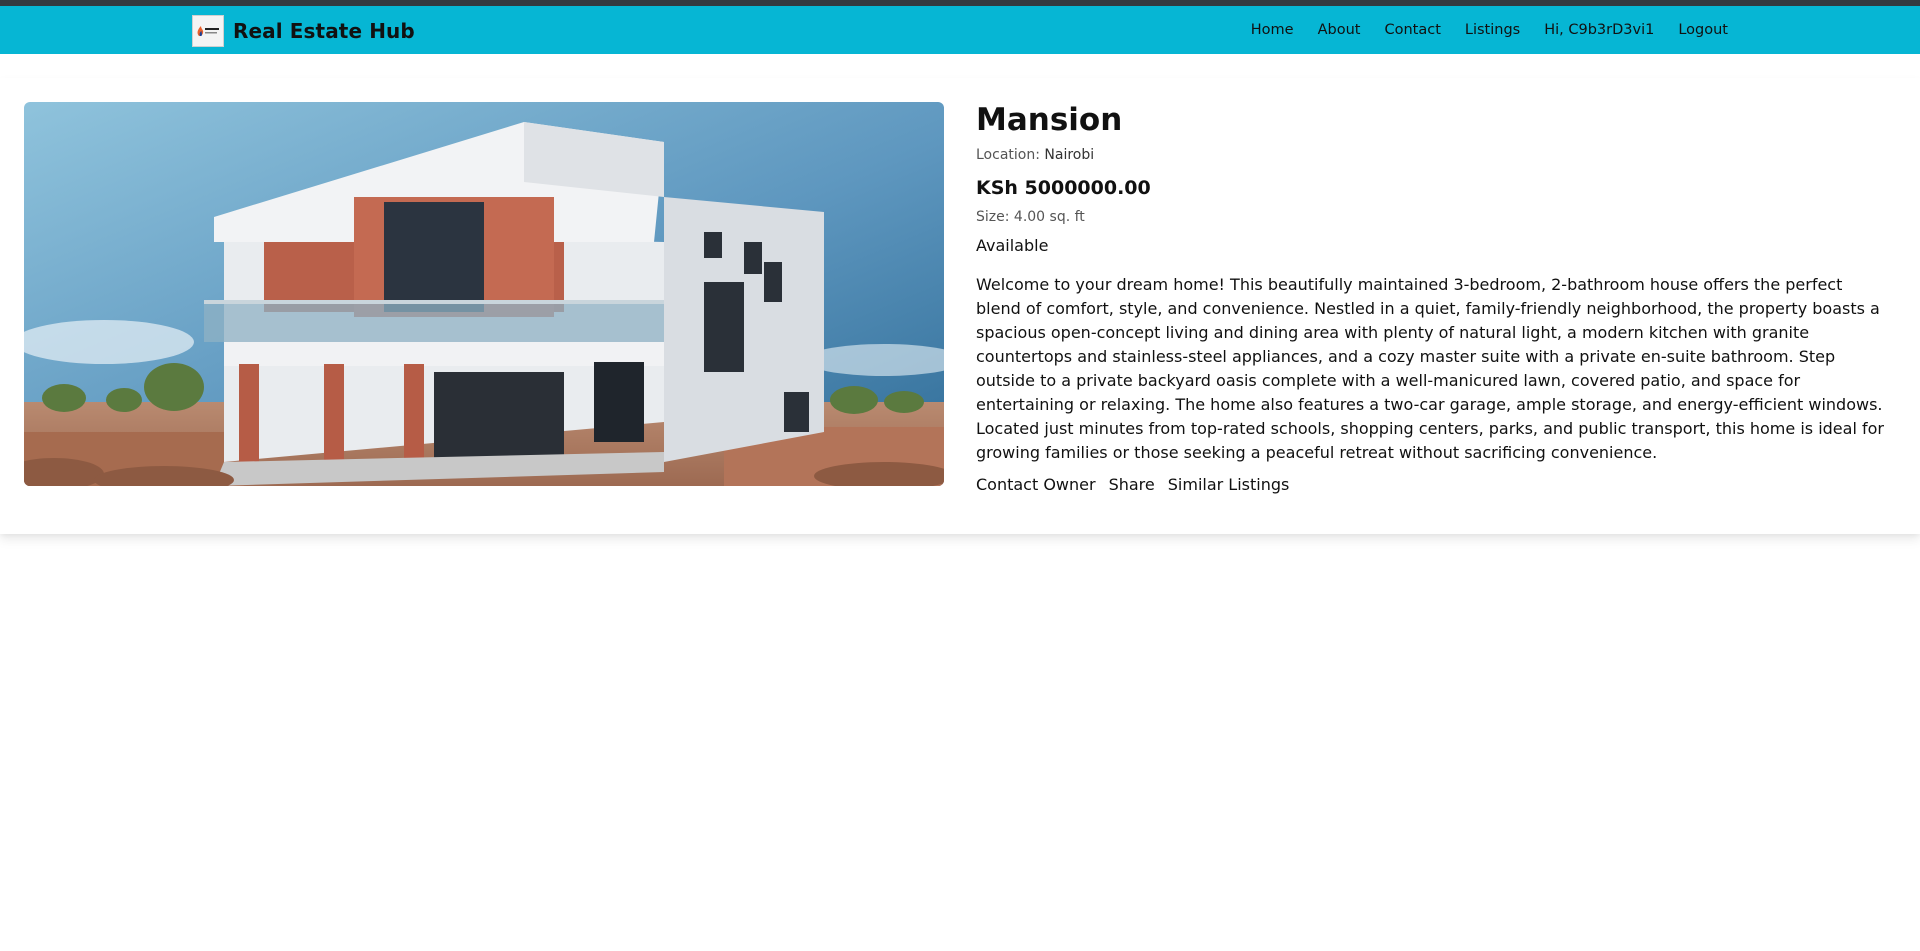 This screenshot has width=1920, height=951. I want to click on listing-status: Available, so click(1012, 245).